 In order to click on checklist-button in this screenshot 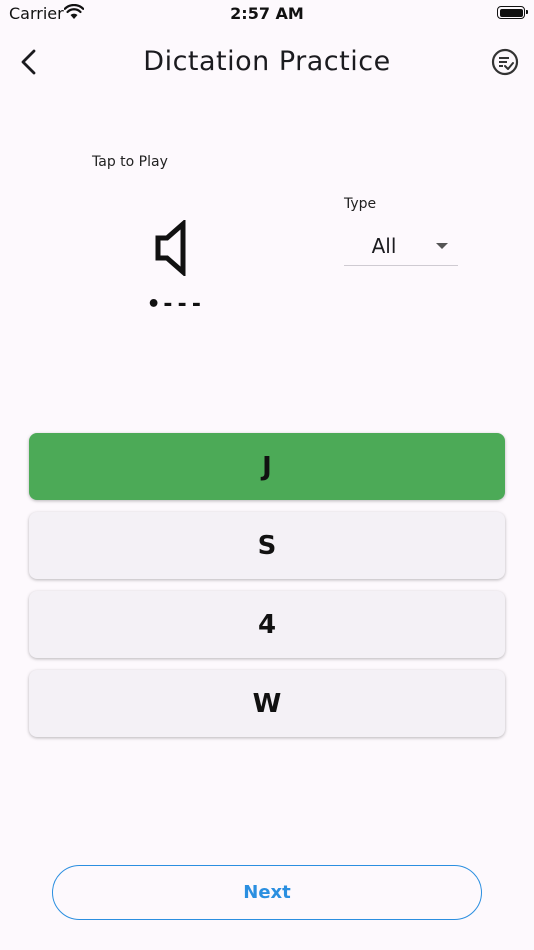, I will do `click(505, 62)`.